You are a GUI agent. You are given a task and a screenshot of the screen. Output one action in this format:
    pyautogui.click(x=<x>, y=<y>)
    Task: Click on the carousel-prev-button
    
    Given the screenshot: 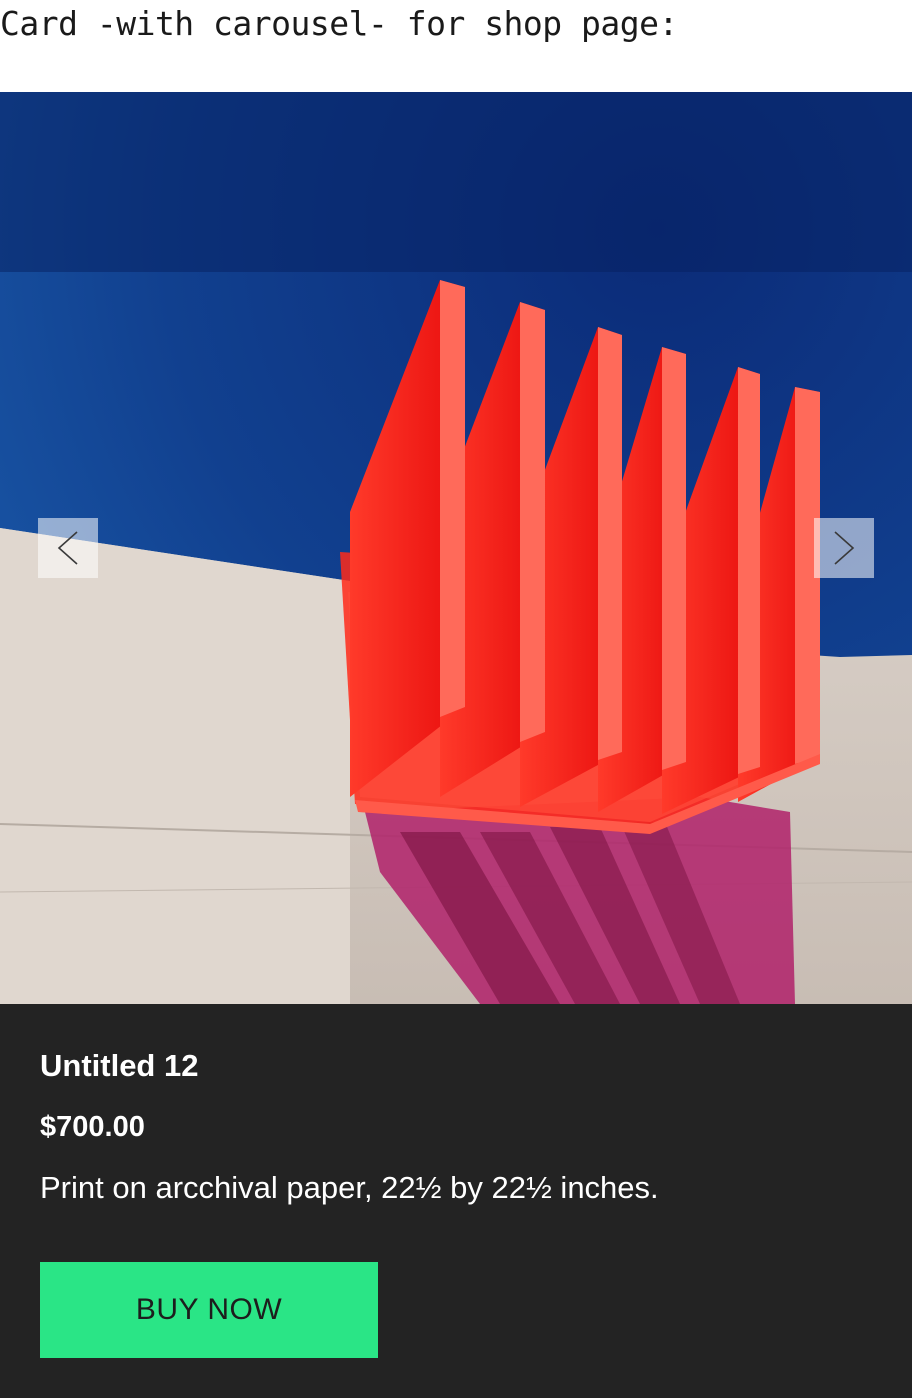 What is the action you would take?
    pyautogui.click(x=68, y=548)
    